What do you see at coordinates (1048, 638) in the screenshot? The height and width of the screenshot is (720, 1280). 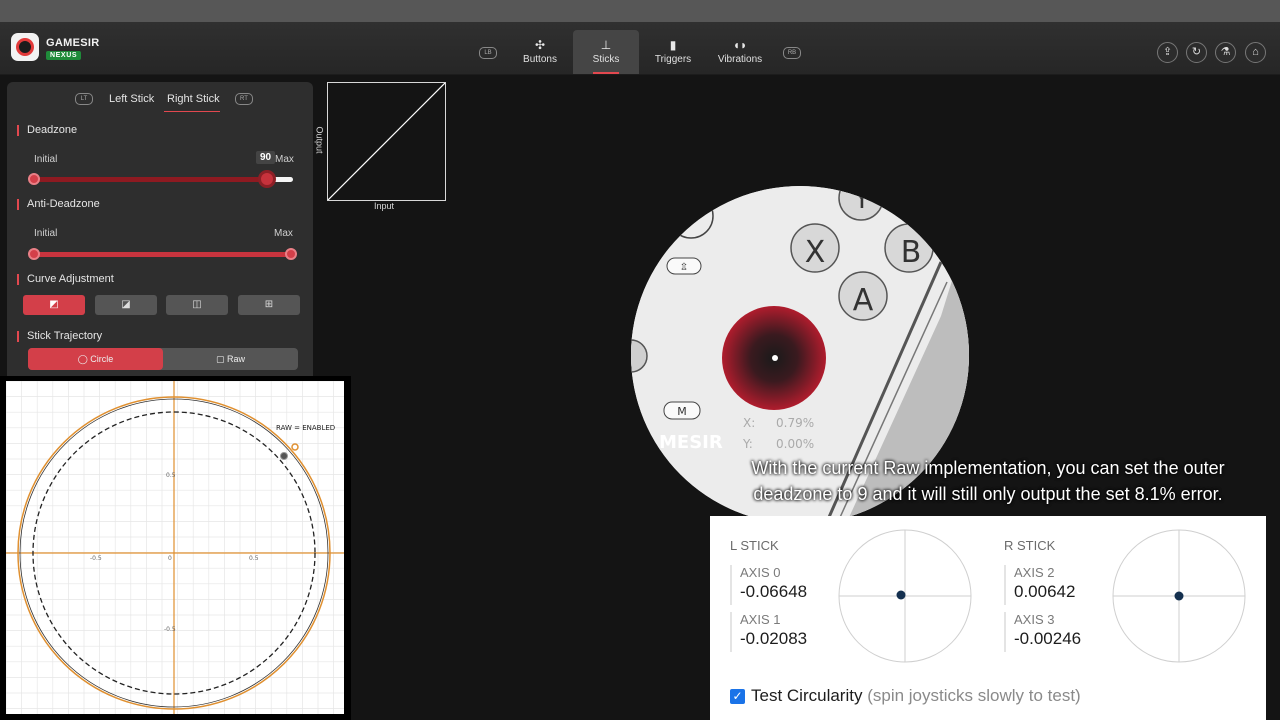 I see `axis-3-value: -0.00246` at bounding box center [1048, 638].